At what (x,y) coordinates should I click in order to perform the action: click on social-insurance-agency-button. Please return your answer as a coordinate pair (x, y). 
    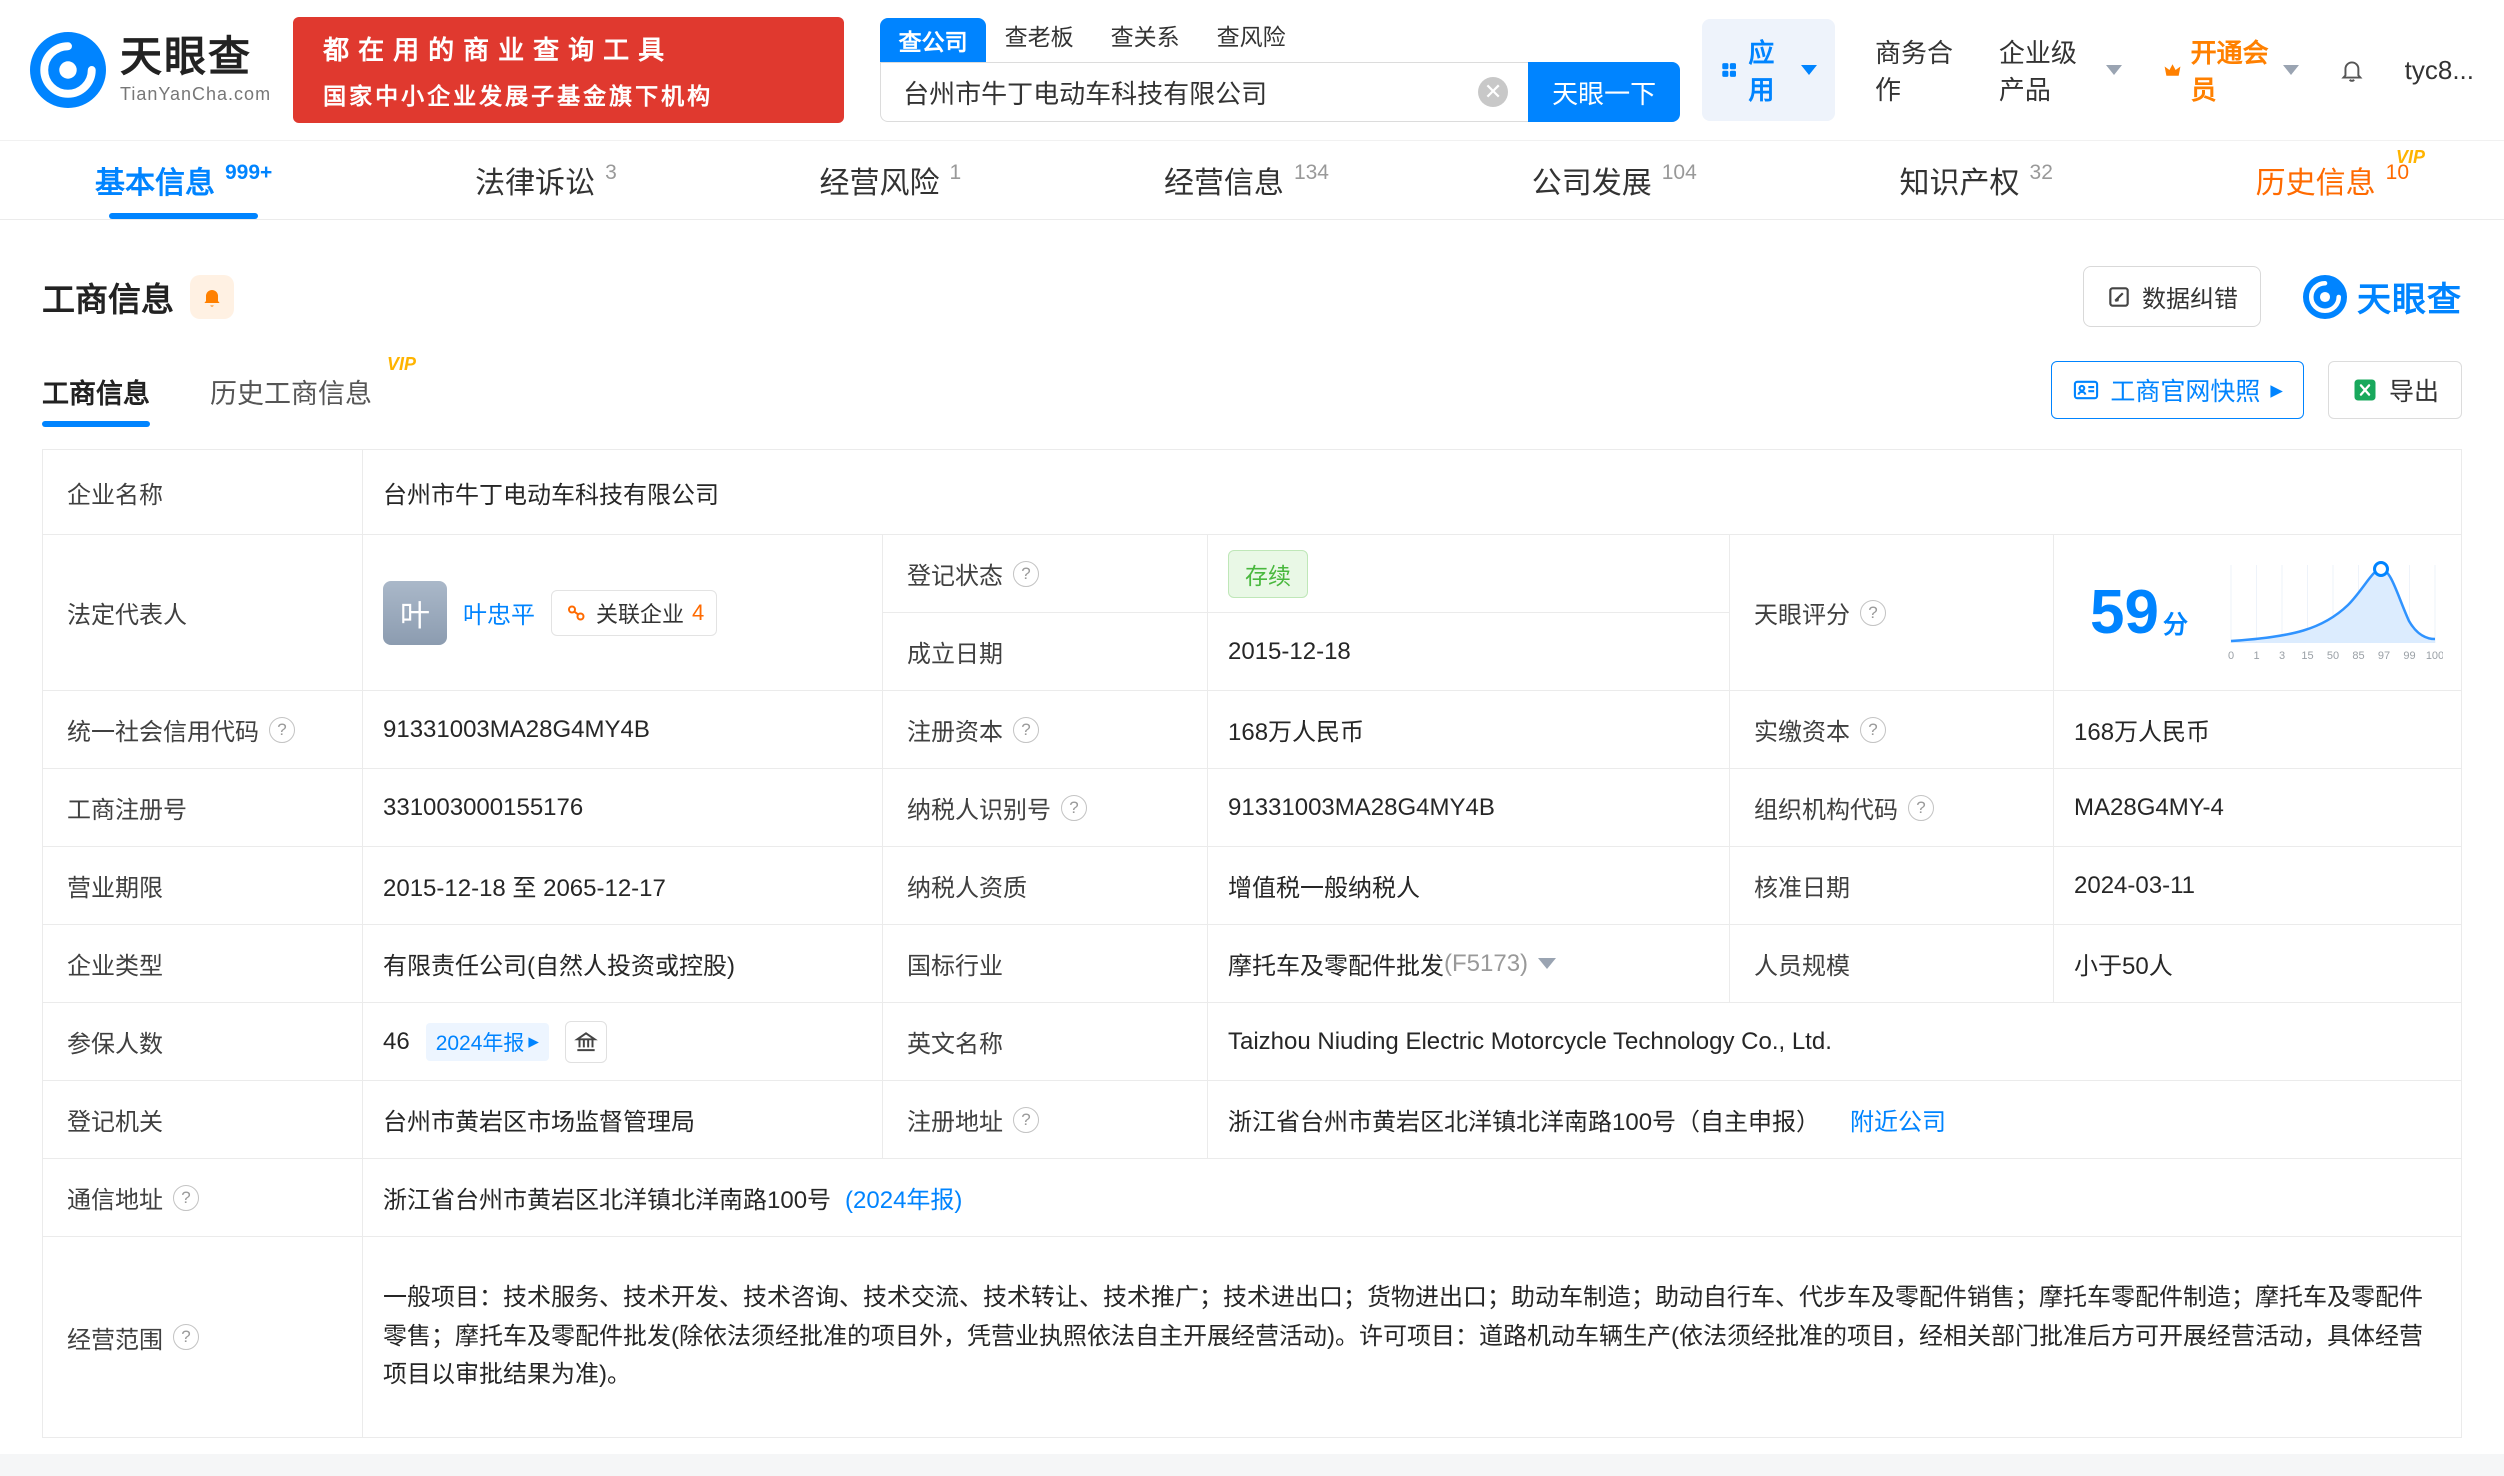
    Looking at the image, I should click on (585, 1041).